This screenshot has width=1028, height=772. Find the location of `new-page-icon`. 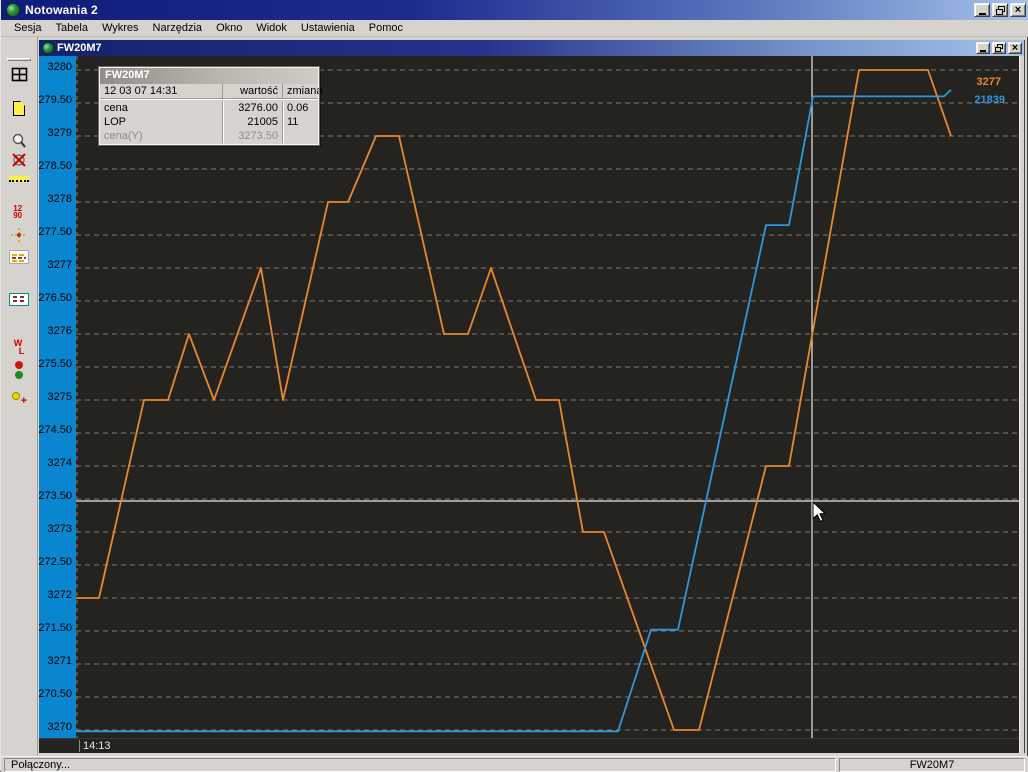

new-page-icon is located at coordinates (19, 108).